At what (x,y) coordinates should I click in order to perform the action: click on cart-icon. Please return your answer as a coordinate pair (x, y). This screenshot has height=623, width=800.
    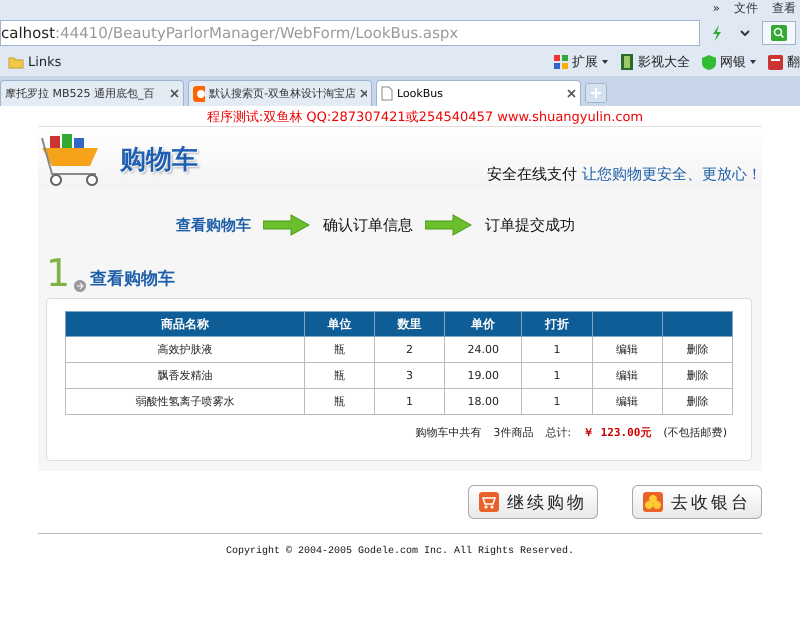
    Looking at the image, I should click on (489, 502).